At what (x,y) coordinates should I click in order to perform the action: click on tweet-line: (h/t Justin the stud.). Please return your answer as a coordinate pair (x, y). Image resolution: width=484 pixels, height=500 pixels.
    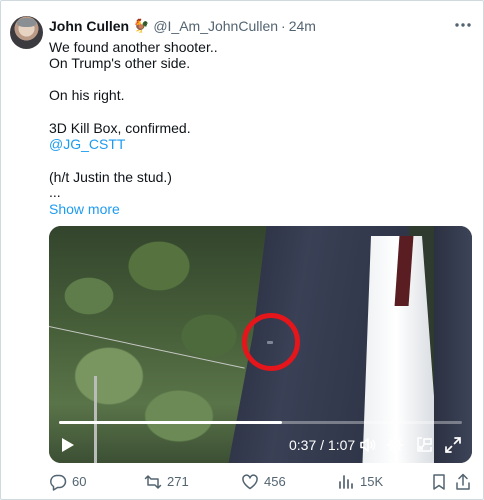
    Looking at the image, I should click on (110, 177).